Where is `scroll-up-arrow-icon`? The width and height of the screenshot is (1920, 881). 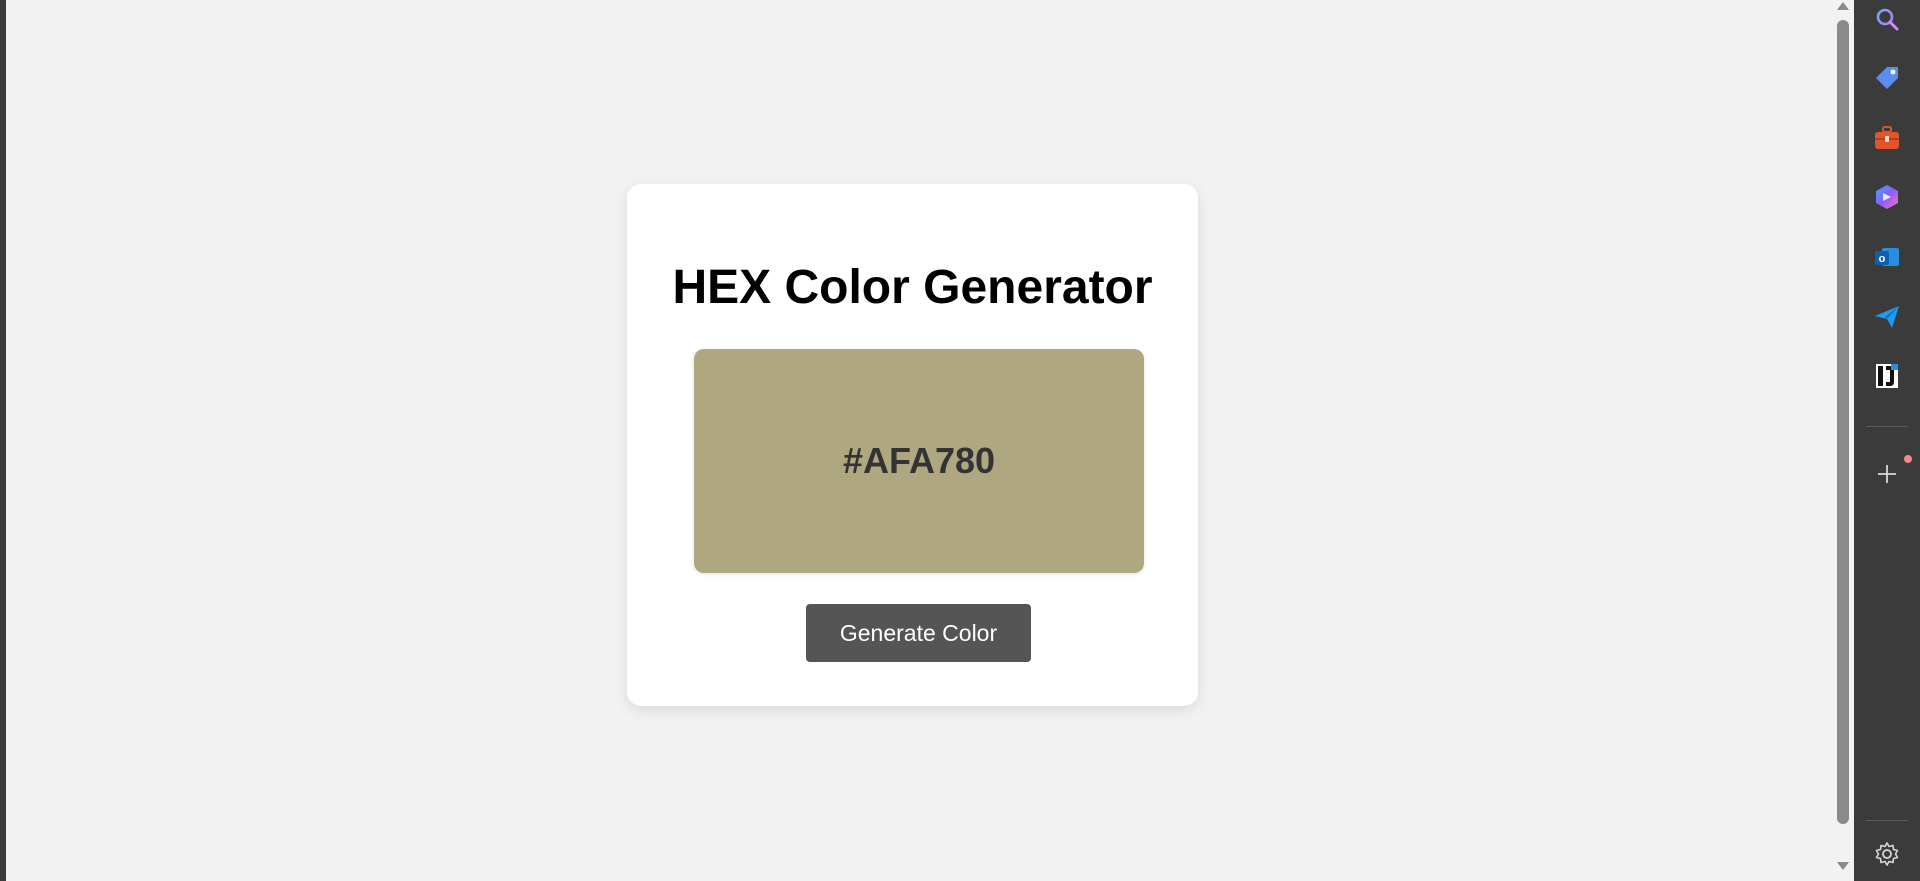
scroll-up-arrow-icon is located at coordinates (1843, 6).